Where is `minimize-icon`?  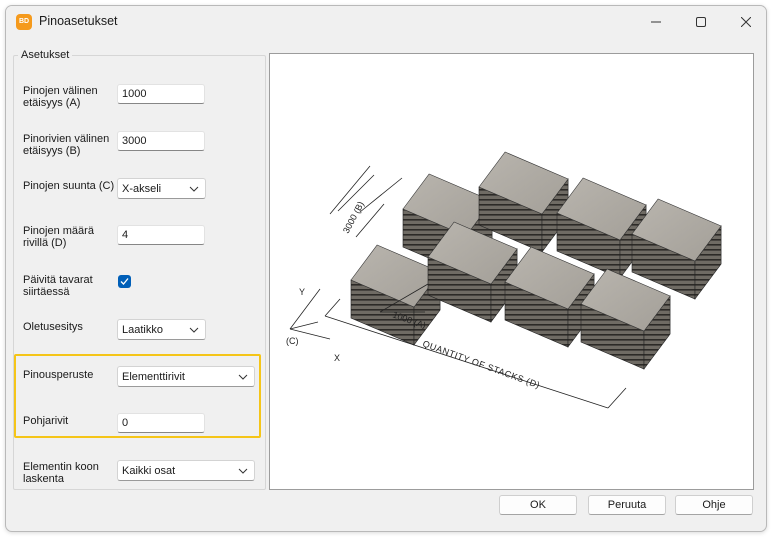 minimize-icon is located at coordinates (655, 22).